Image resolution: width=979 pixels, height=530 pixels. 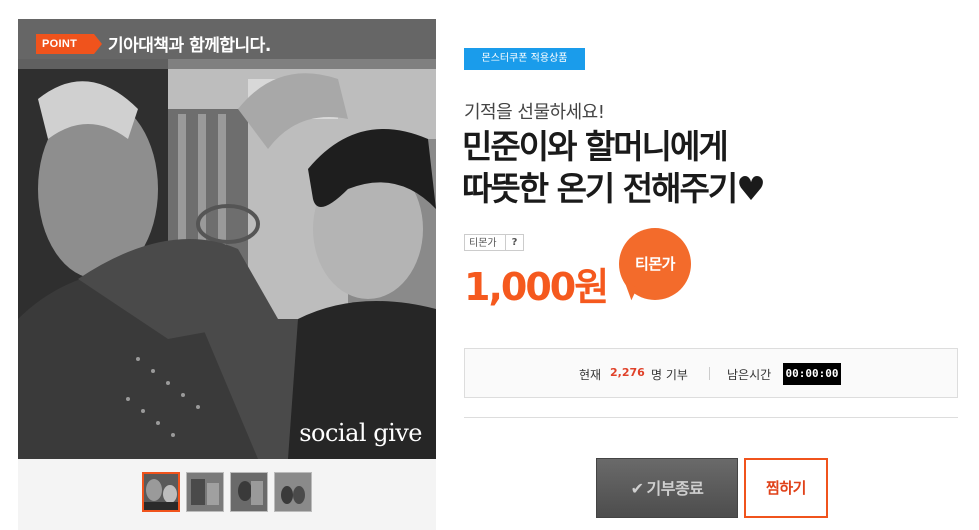 What do you see at coordinates (614, 188) in the screenshot?
I see `product-title-line-2: 따뜻한 온기 전해주기♥` at bounding box center [614, 188].